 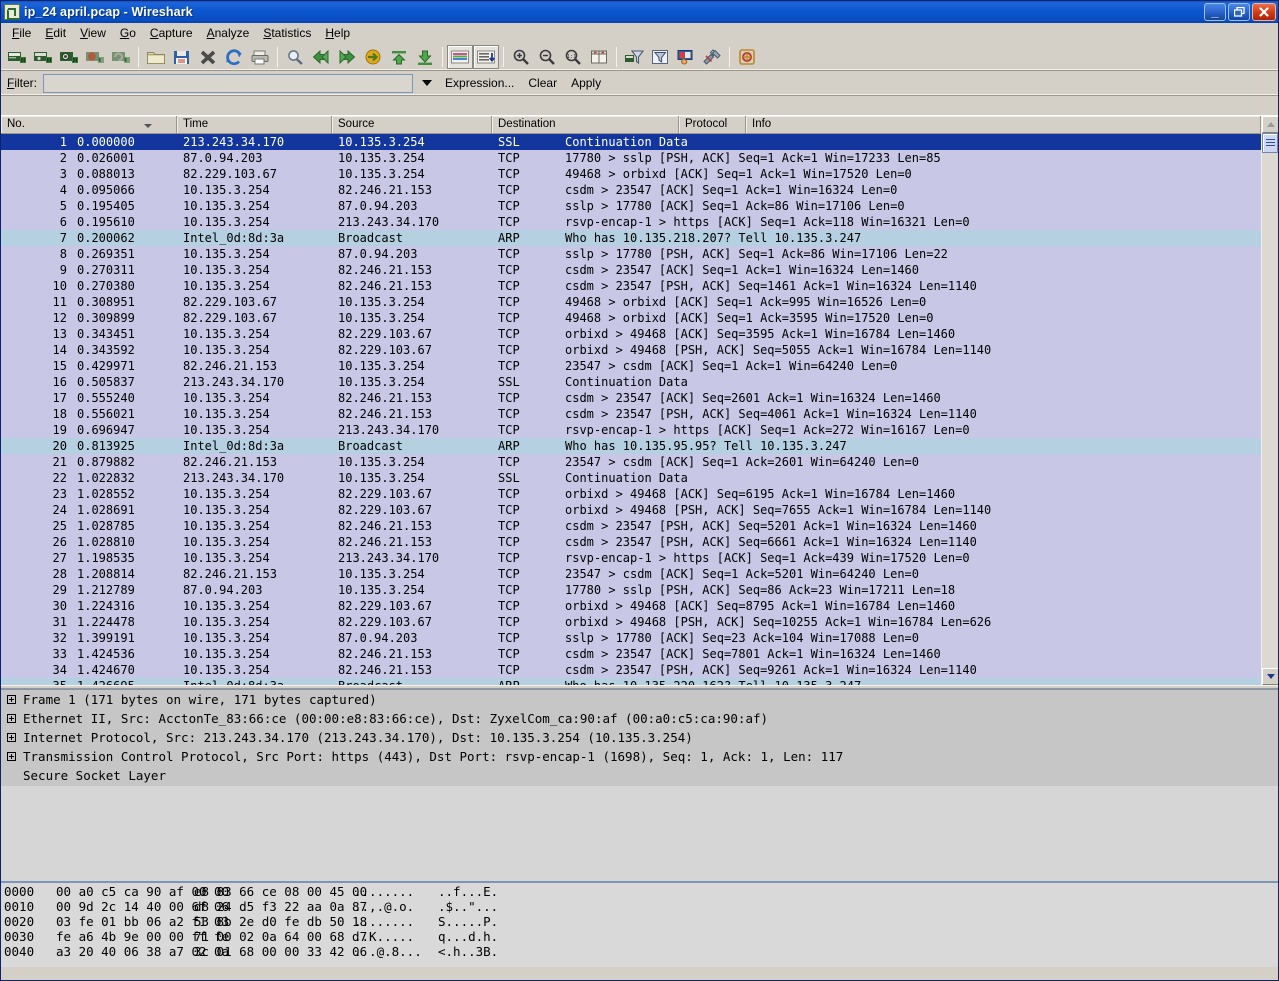 I want to click on reload-icon, so click(x=234, y=57).